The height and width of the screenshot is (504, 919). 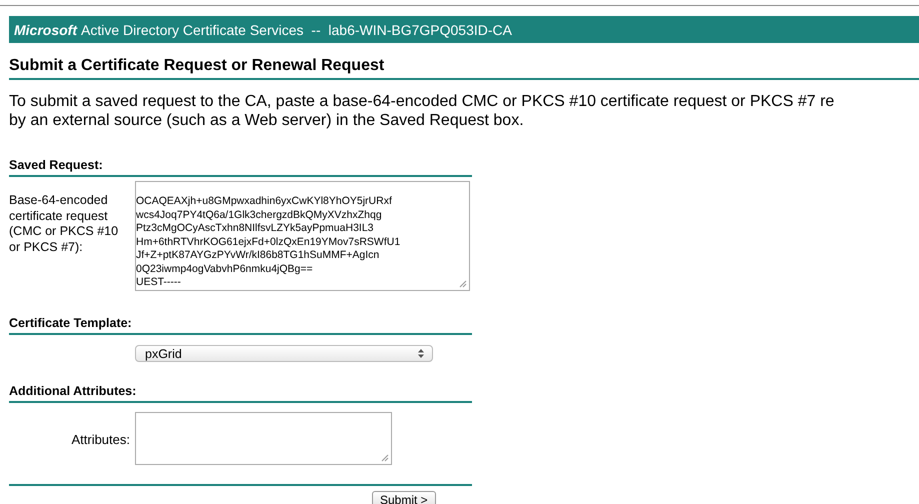 I want to click on field-label: Attributes:, so click(x=100, y=440).